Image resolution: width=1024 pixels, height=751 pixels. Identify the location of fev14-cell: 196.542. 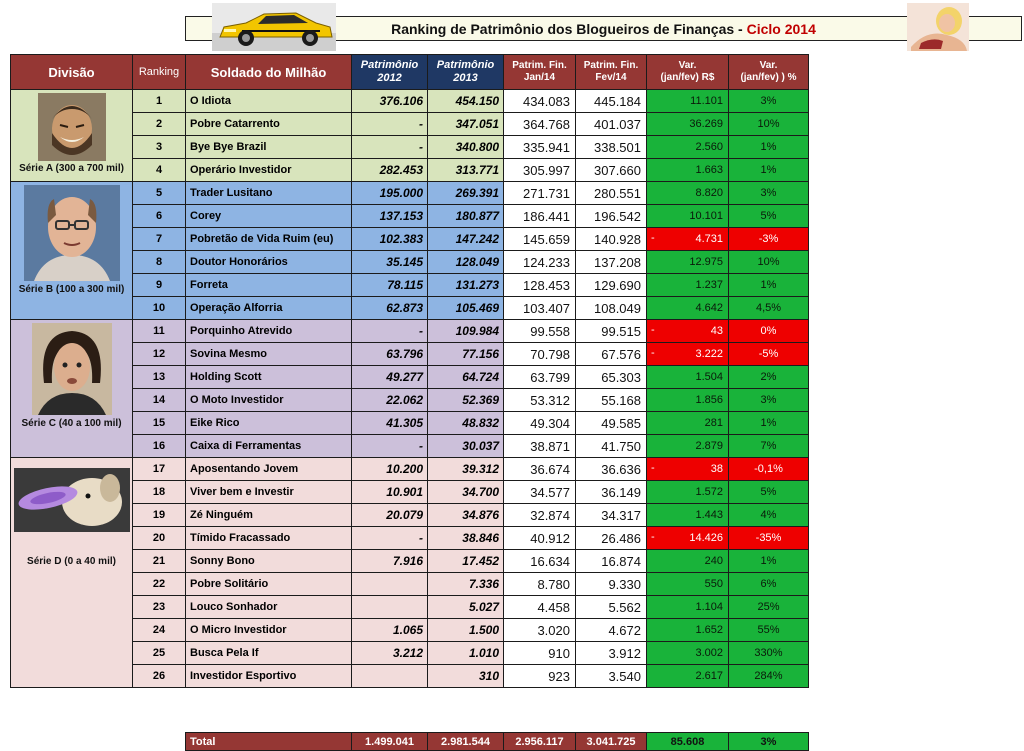
(611, 216).